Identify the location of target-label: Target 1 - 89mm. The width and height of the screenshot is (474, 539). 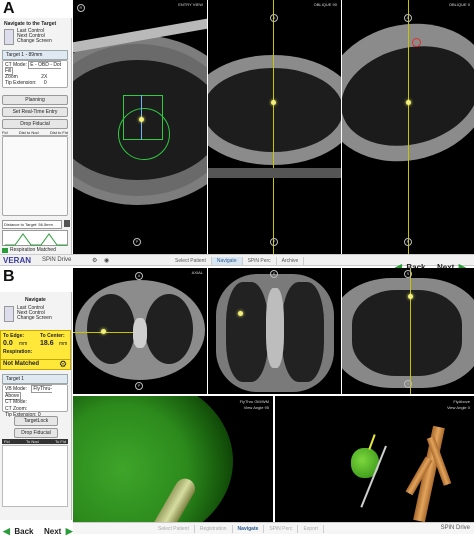
(24, 55).